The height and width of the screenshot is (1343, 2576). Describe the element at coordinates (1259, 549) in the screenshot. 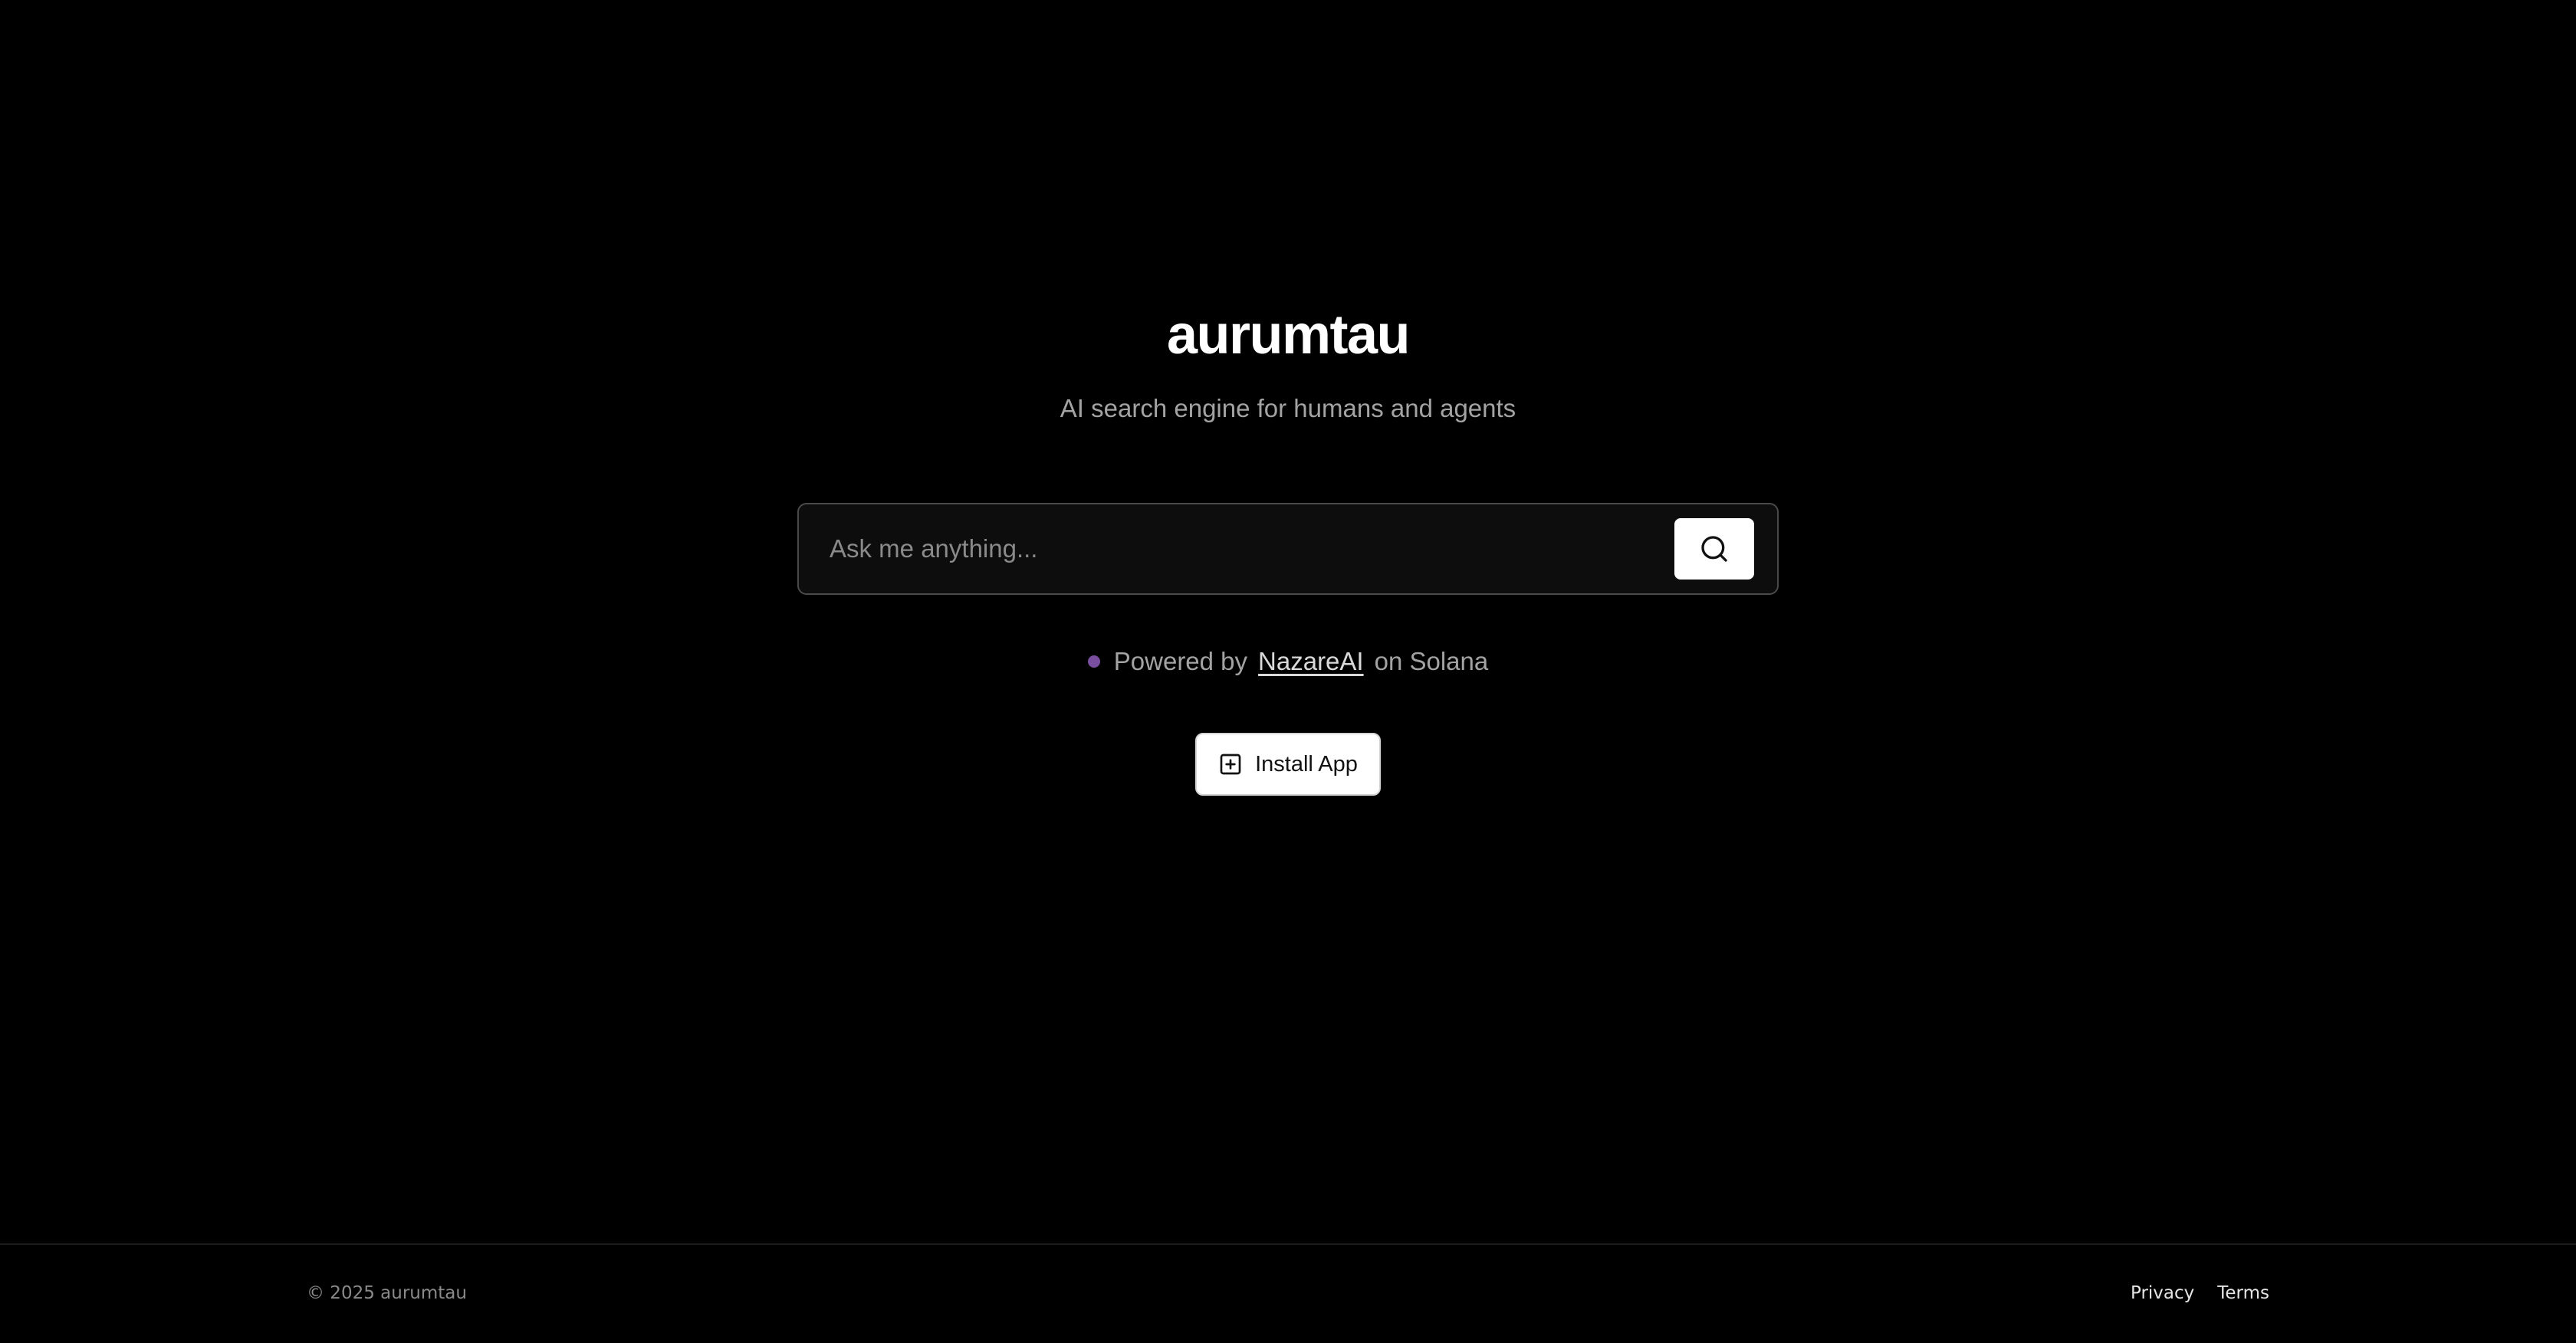

I see `search-input` at that location.